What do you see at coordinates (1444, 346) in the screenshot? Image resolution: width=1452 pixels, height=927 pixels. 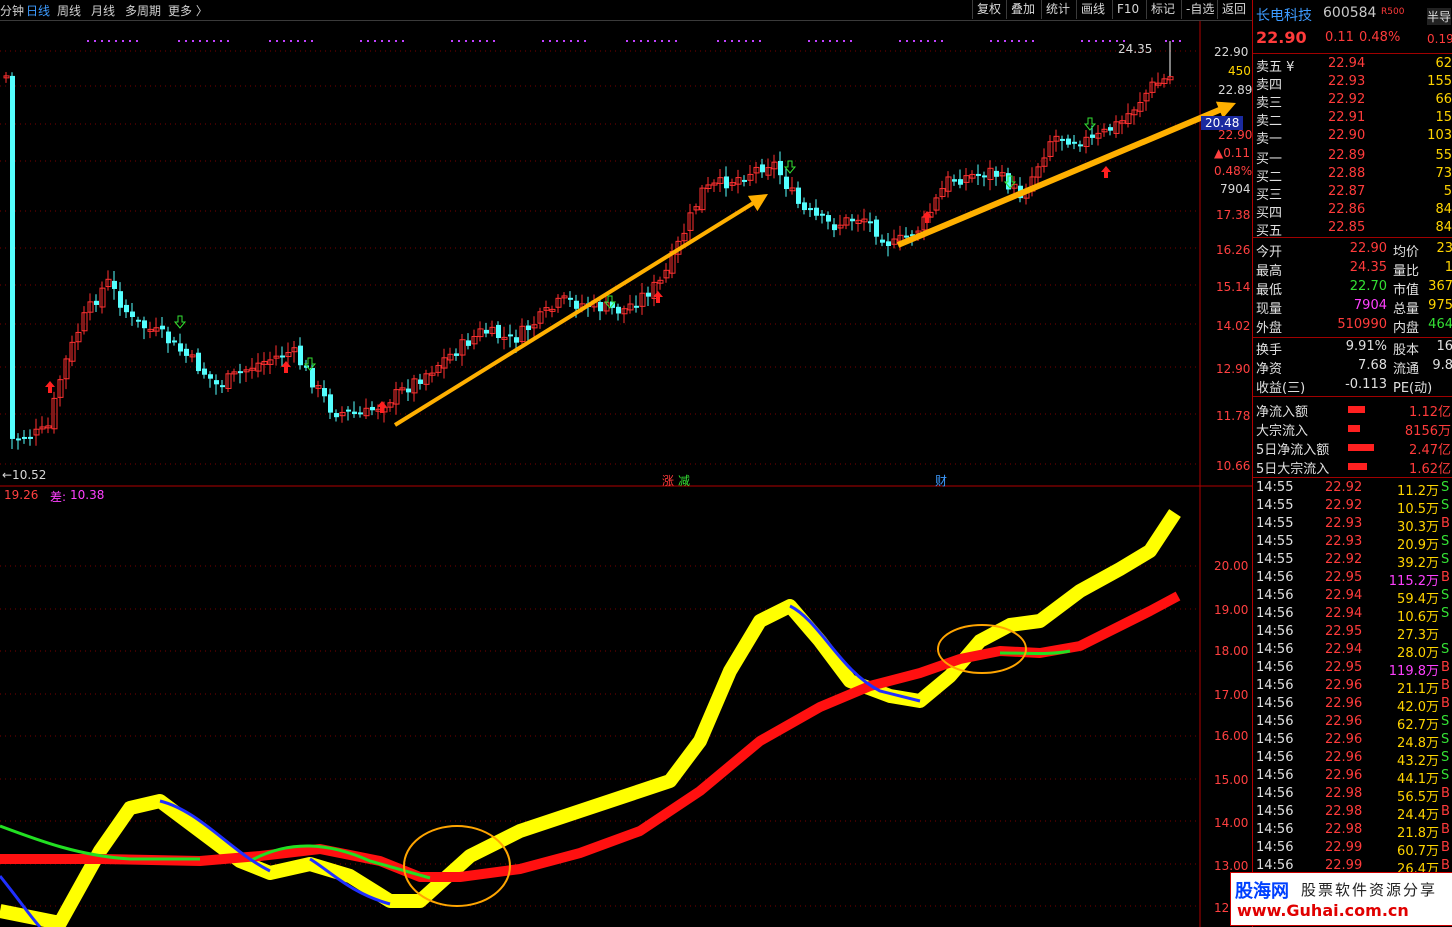 I see `stat-value: 16` at bounding box center [1444, 346].